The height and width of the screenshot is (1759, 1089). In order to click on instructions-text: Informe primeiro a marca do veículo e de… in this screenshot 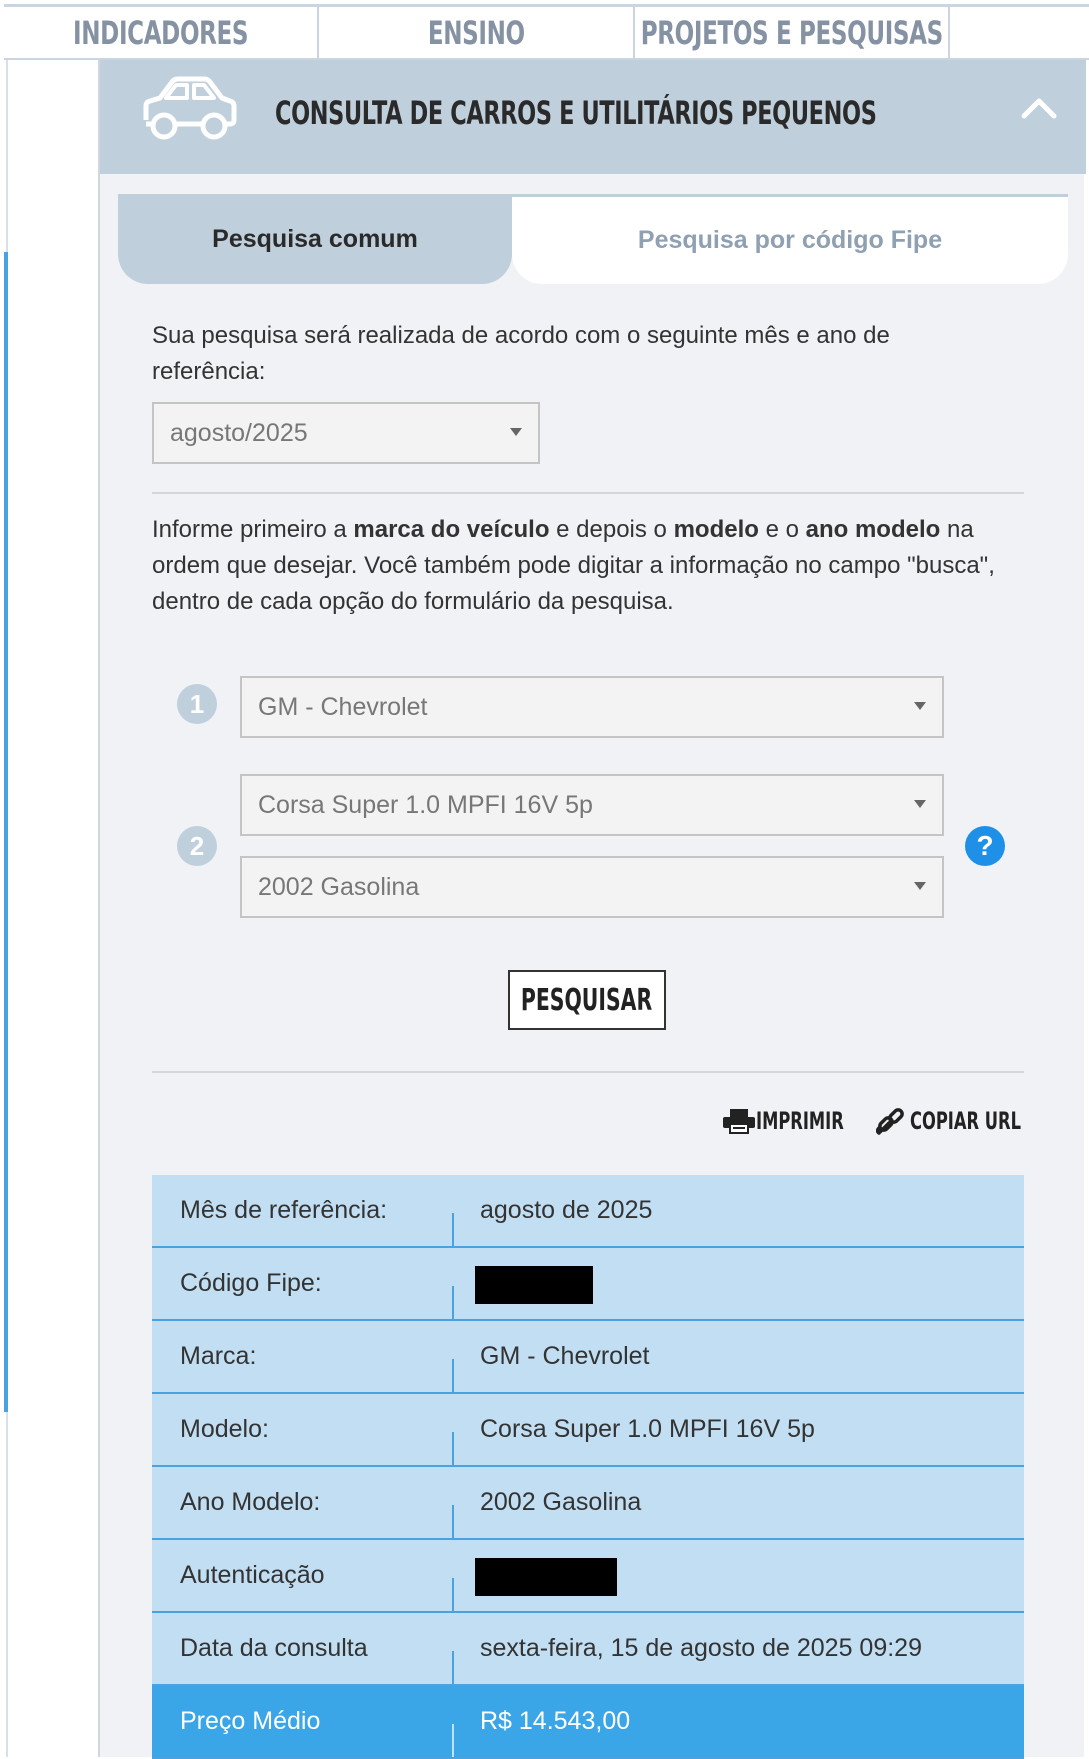, I will do `click(592, 566)`.